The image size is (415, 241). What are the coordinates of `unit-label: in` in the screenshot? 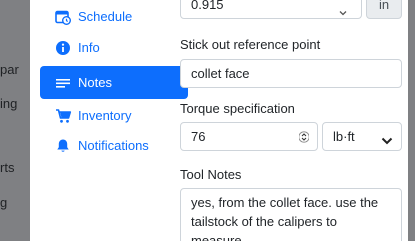 It's located at (384, 6).